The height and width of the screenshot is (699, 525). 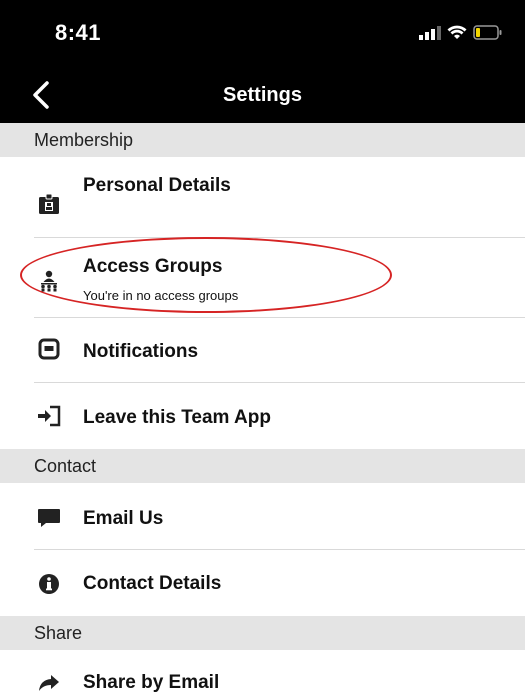 I want to click on section-title: Contact, so click(x=65, y=466).